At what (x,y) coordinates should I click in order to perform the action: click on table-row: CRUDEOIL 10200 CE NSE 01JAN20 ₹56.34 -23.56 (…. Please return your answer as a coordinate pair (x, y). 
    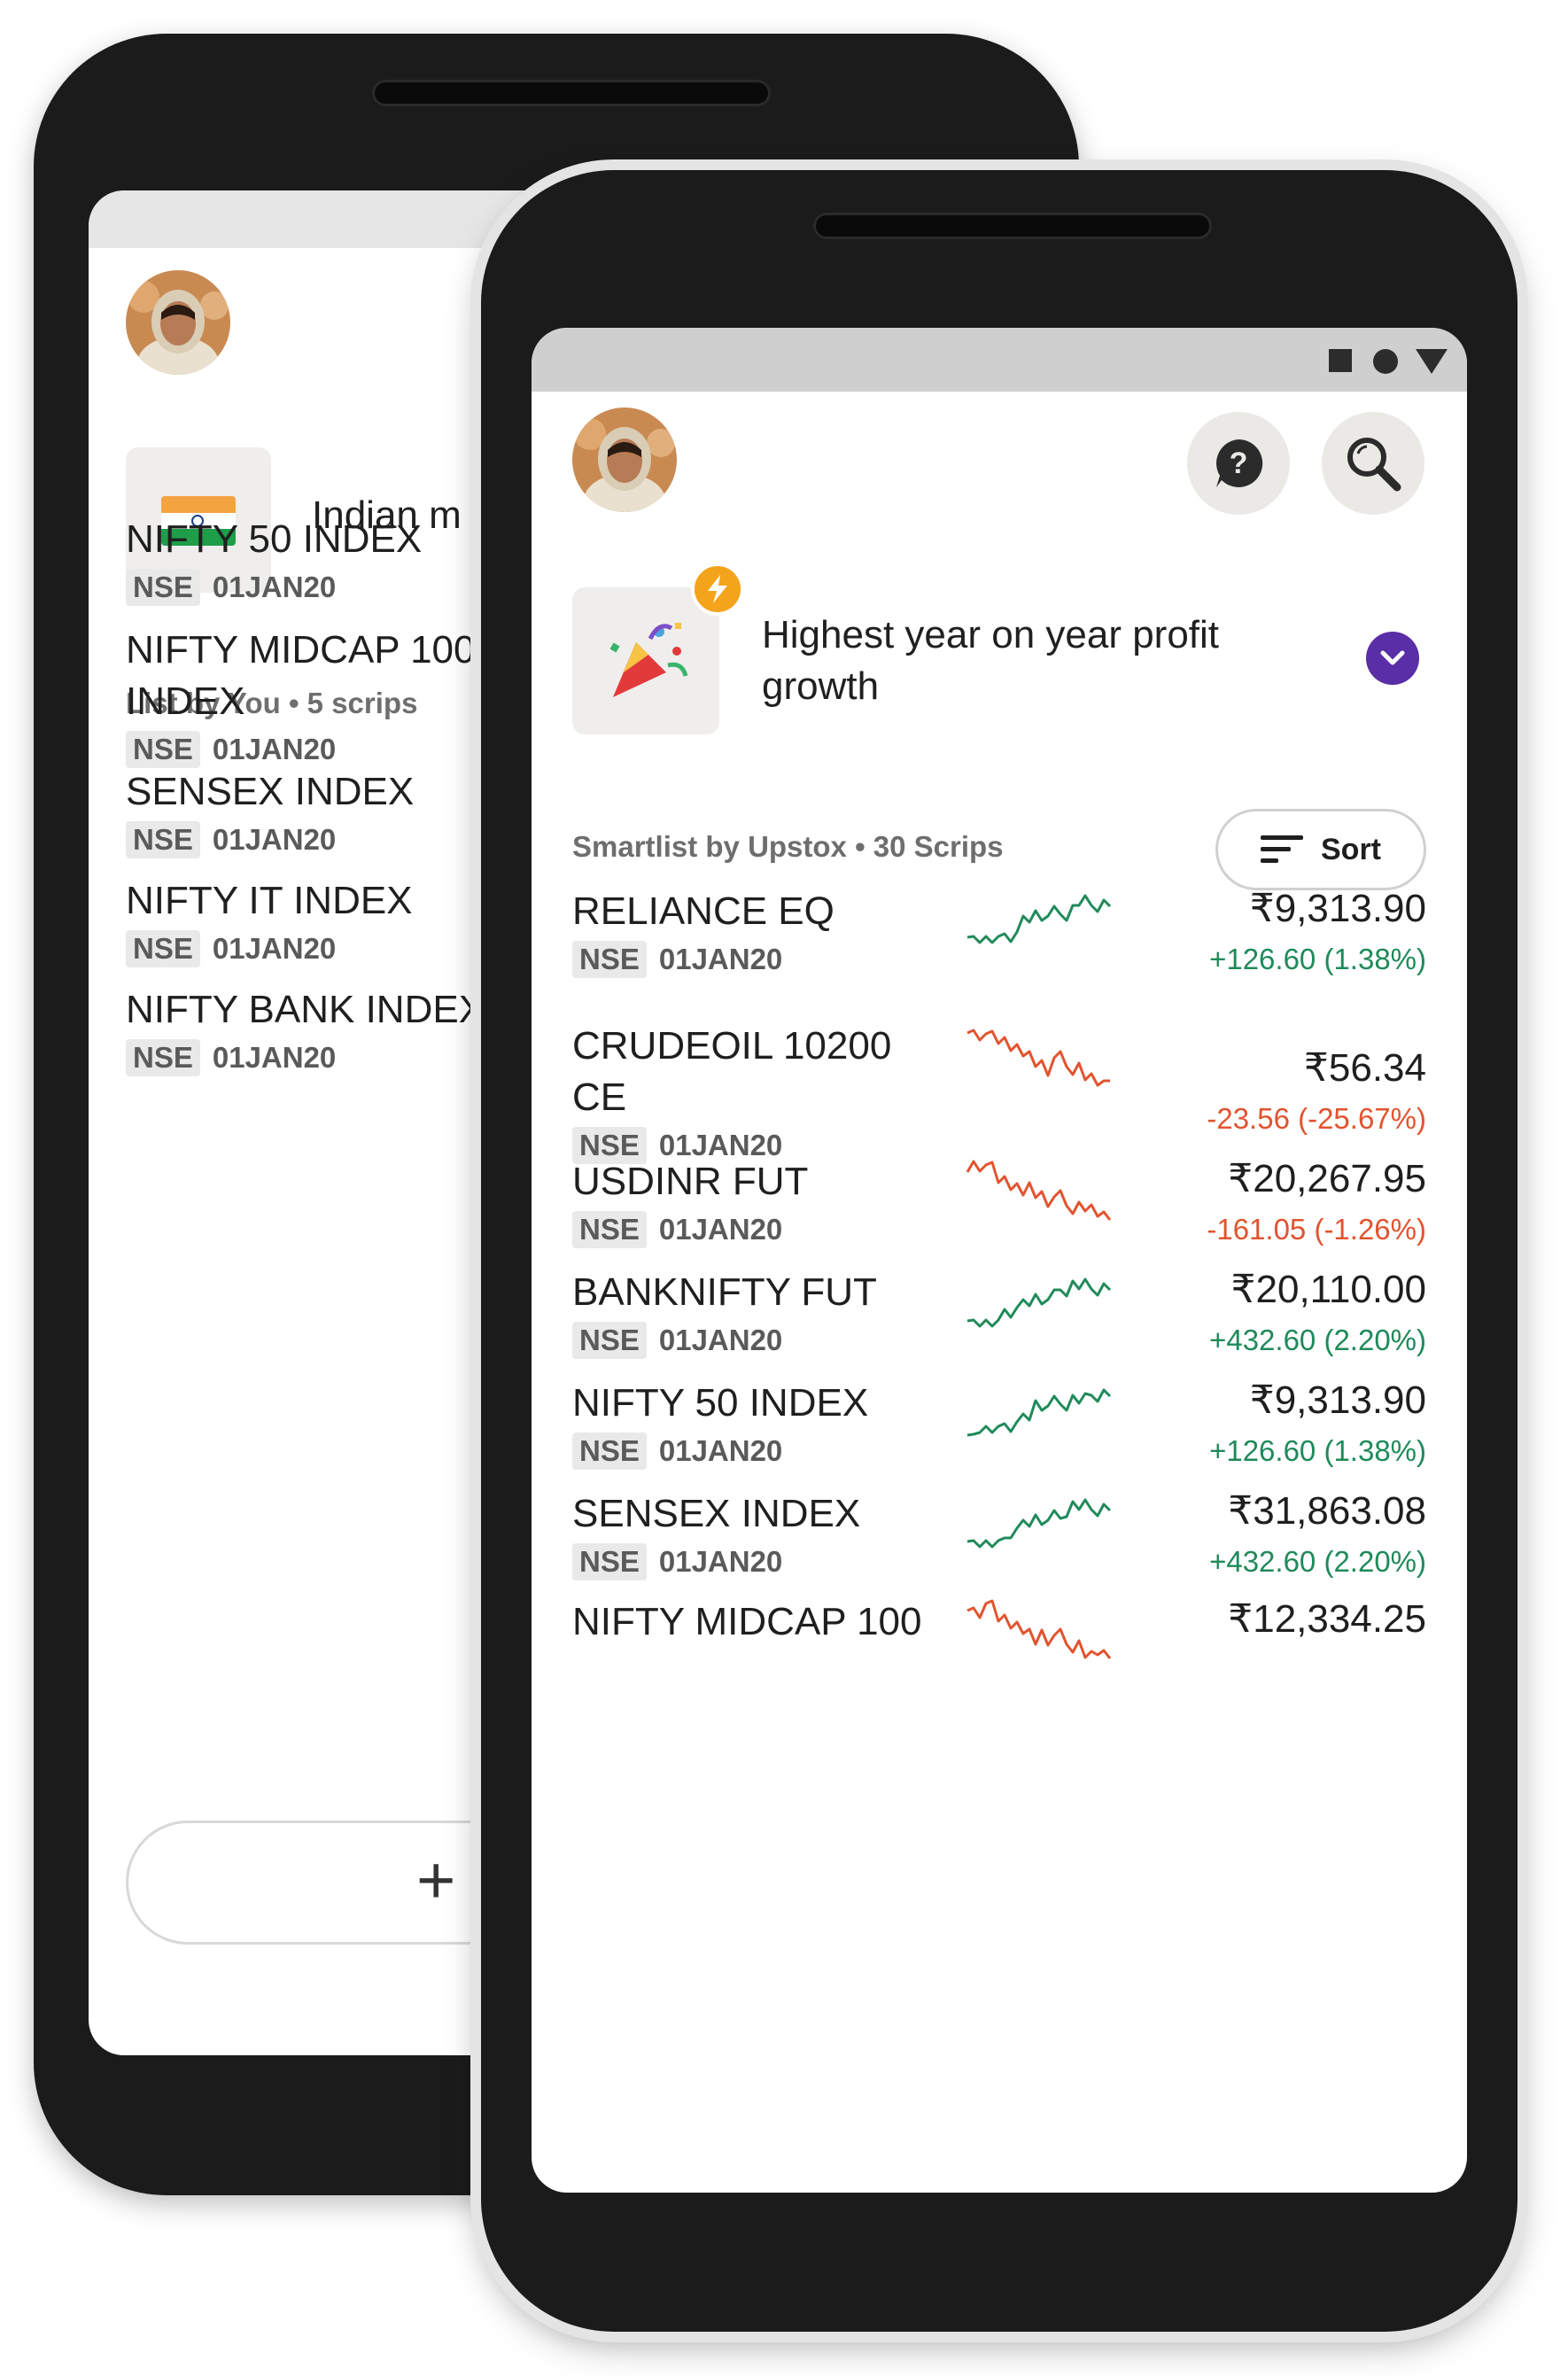
    Looking at the image, I should click on (999, 1093).